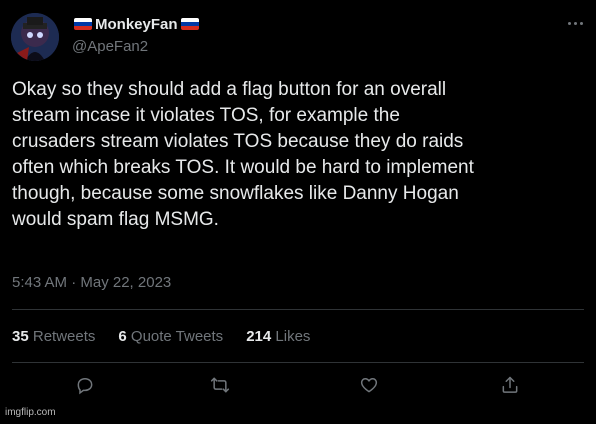 The width and height of the screenshot is (596, 424). I want to click on engagement-stats: 35 Retweets 6 Quote Tweets 214 Likes, so click(172, 336).